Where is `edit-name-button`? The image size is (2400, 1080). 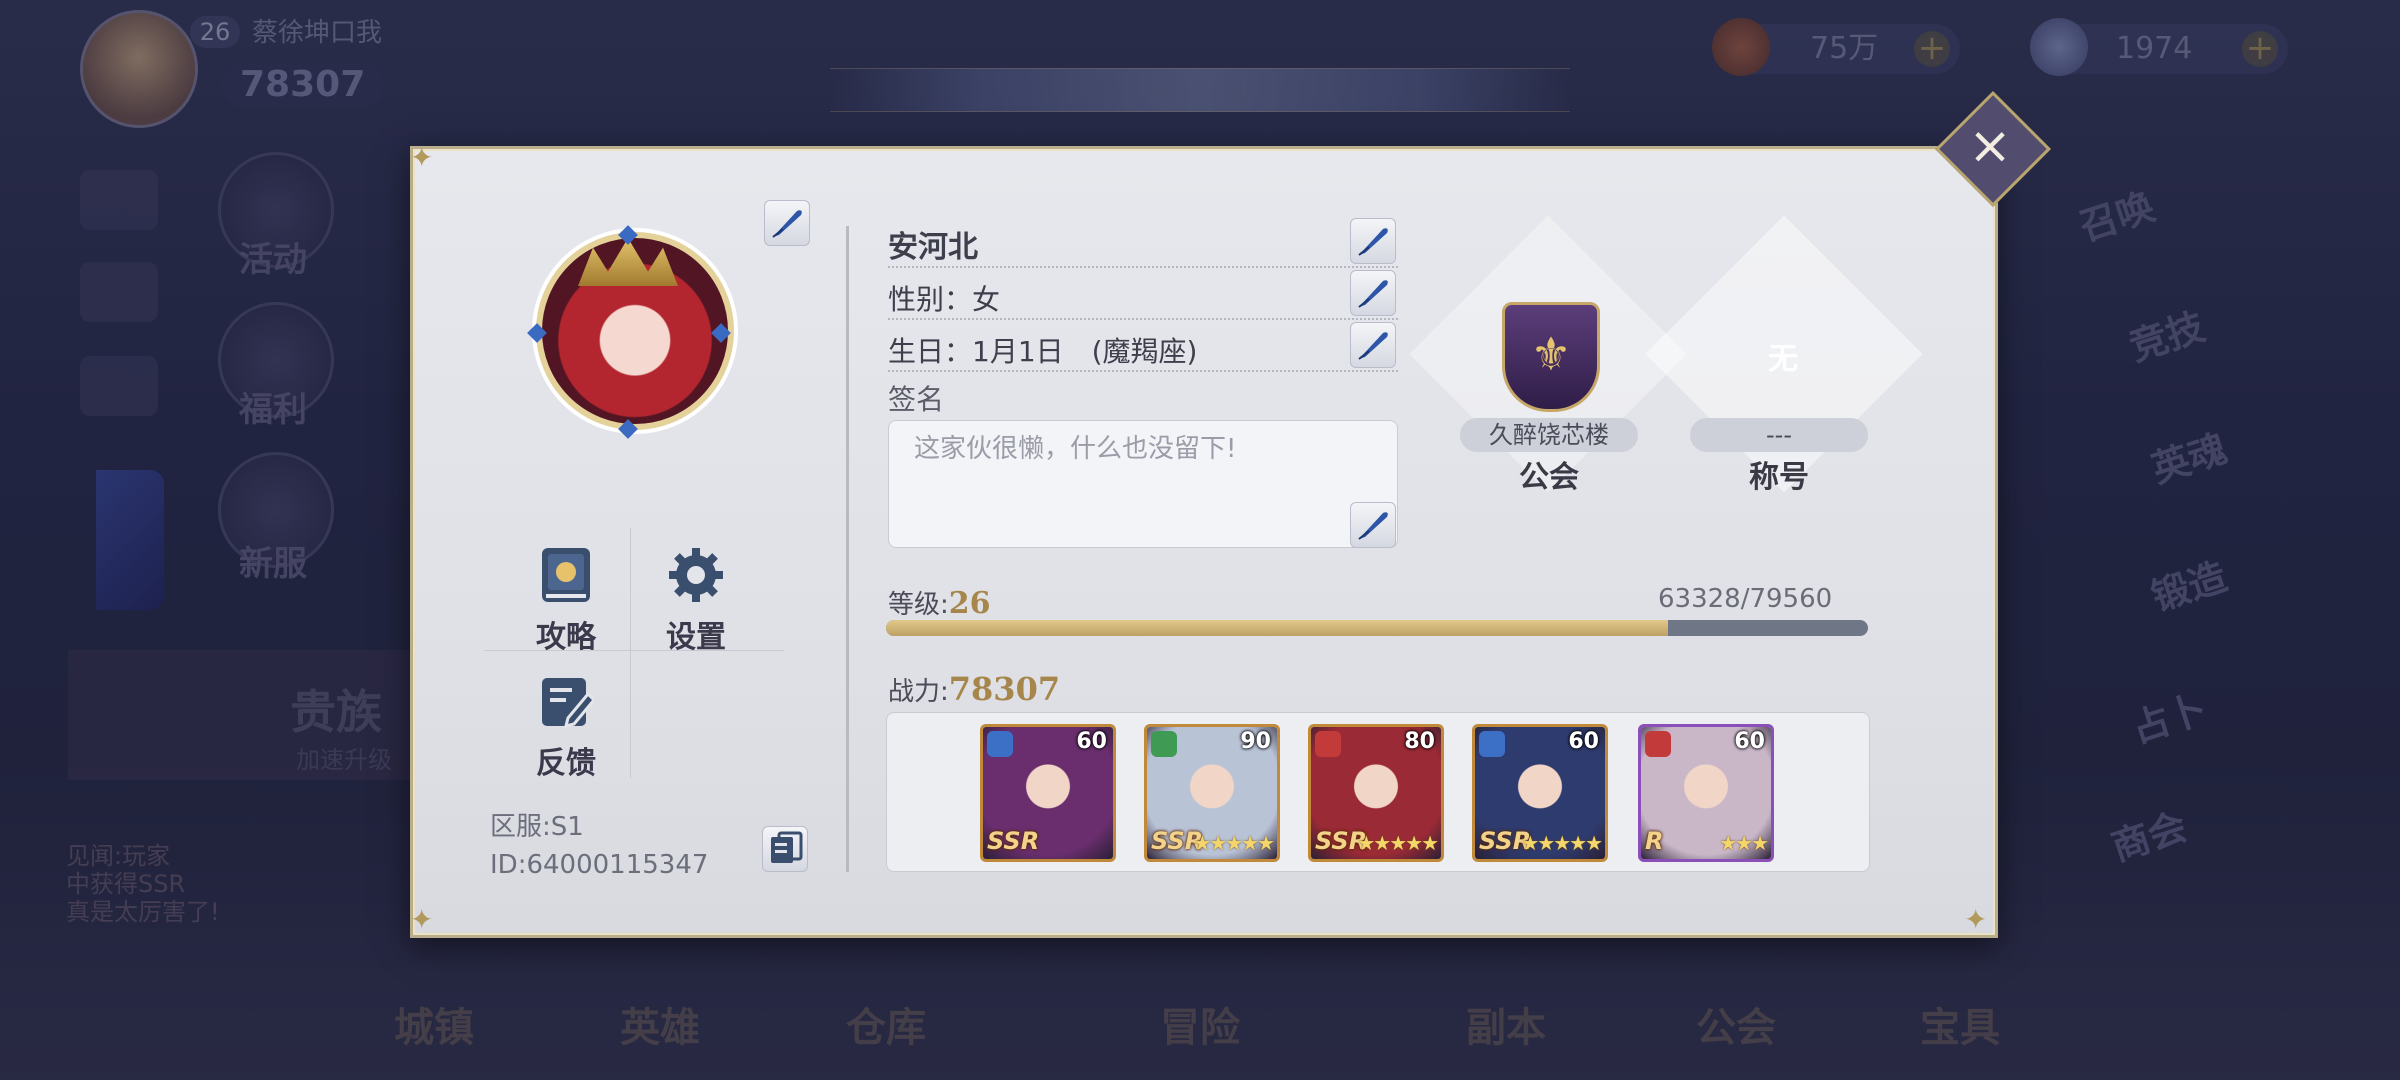
edit-name-button is located at coordinates (1373, 241).